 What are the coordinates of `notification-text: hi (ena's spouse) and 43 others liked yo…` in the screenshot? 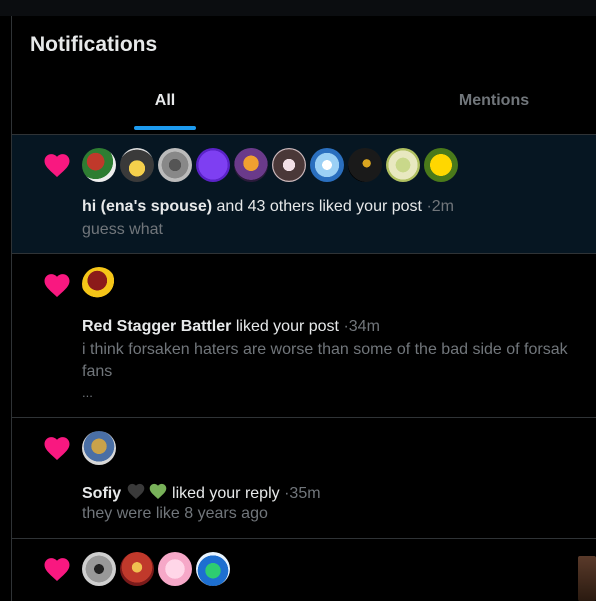 It's located at (268, 207).